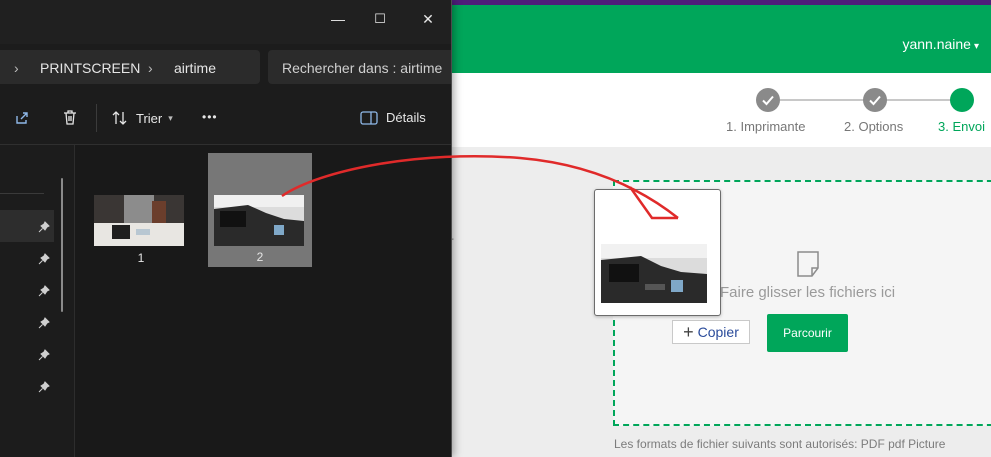 The width and height of the screenshot is (991, 457). I want to click on document-icon, so click(808, 266).